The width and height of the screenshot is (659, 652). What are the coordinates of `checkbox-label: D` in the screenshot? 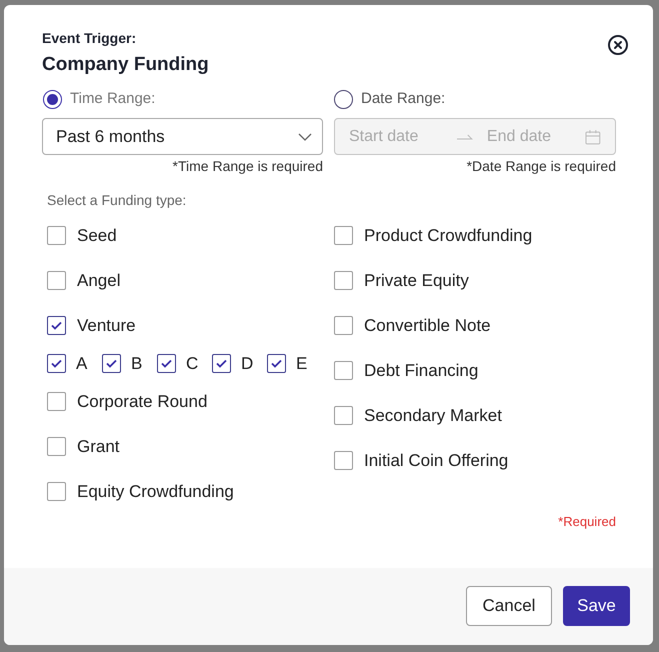 It's located at (246, 363).